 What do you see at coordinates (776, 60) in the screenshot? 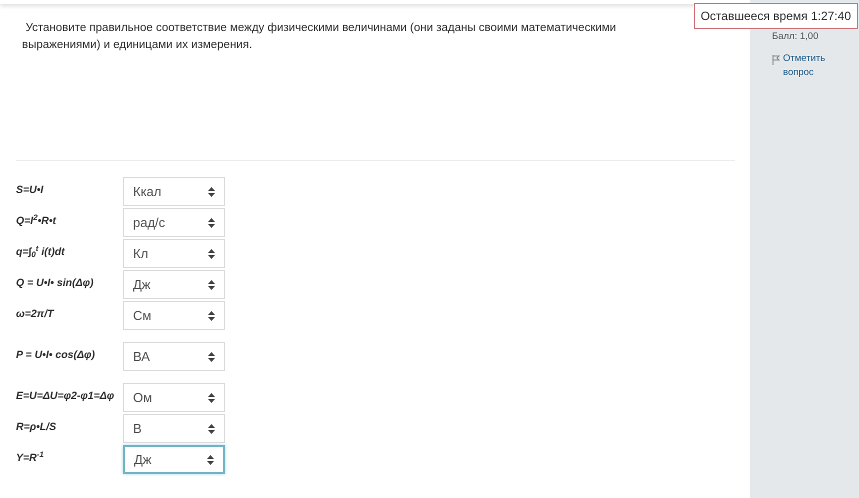
I see `flag-icon` at bounding box center [776, 60].